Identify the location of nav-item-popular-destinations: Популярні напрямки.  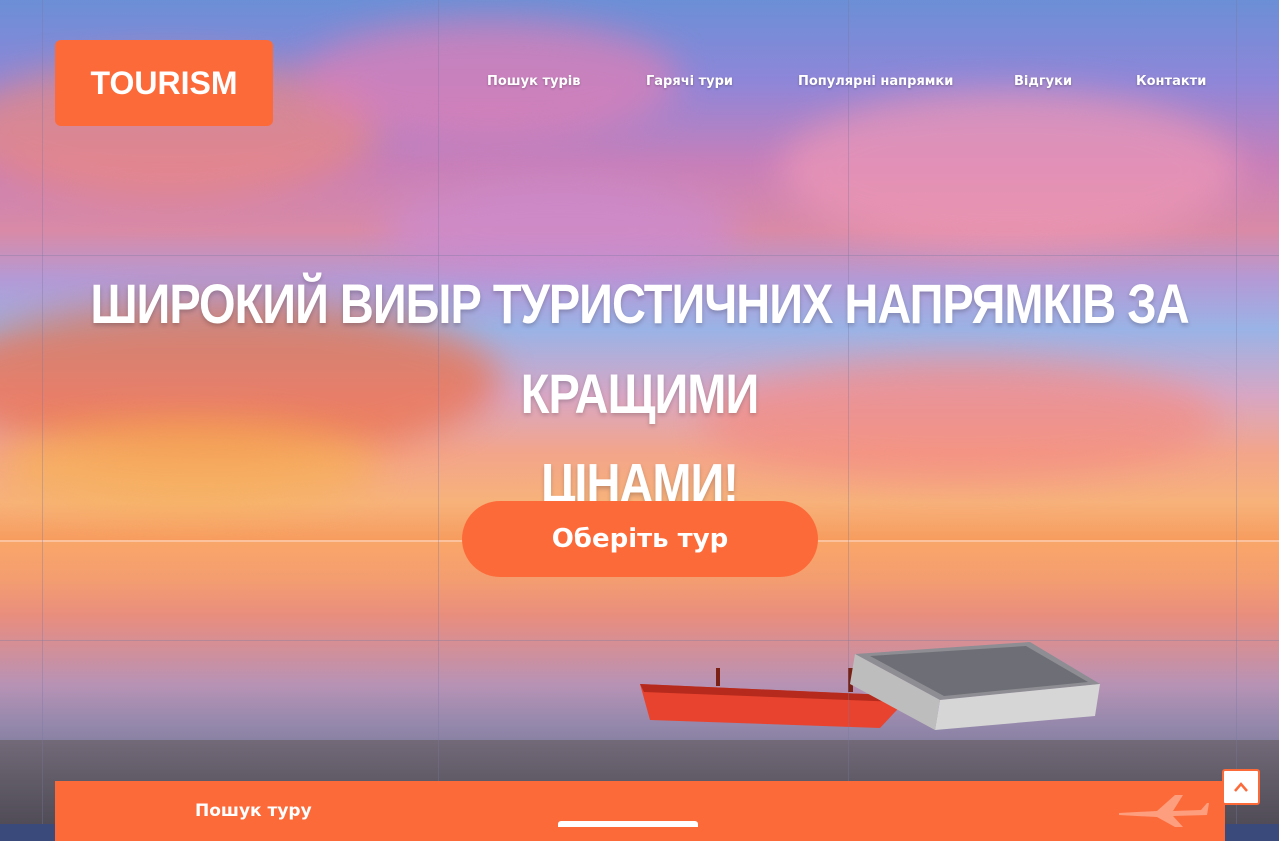
(875, 81).